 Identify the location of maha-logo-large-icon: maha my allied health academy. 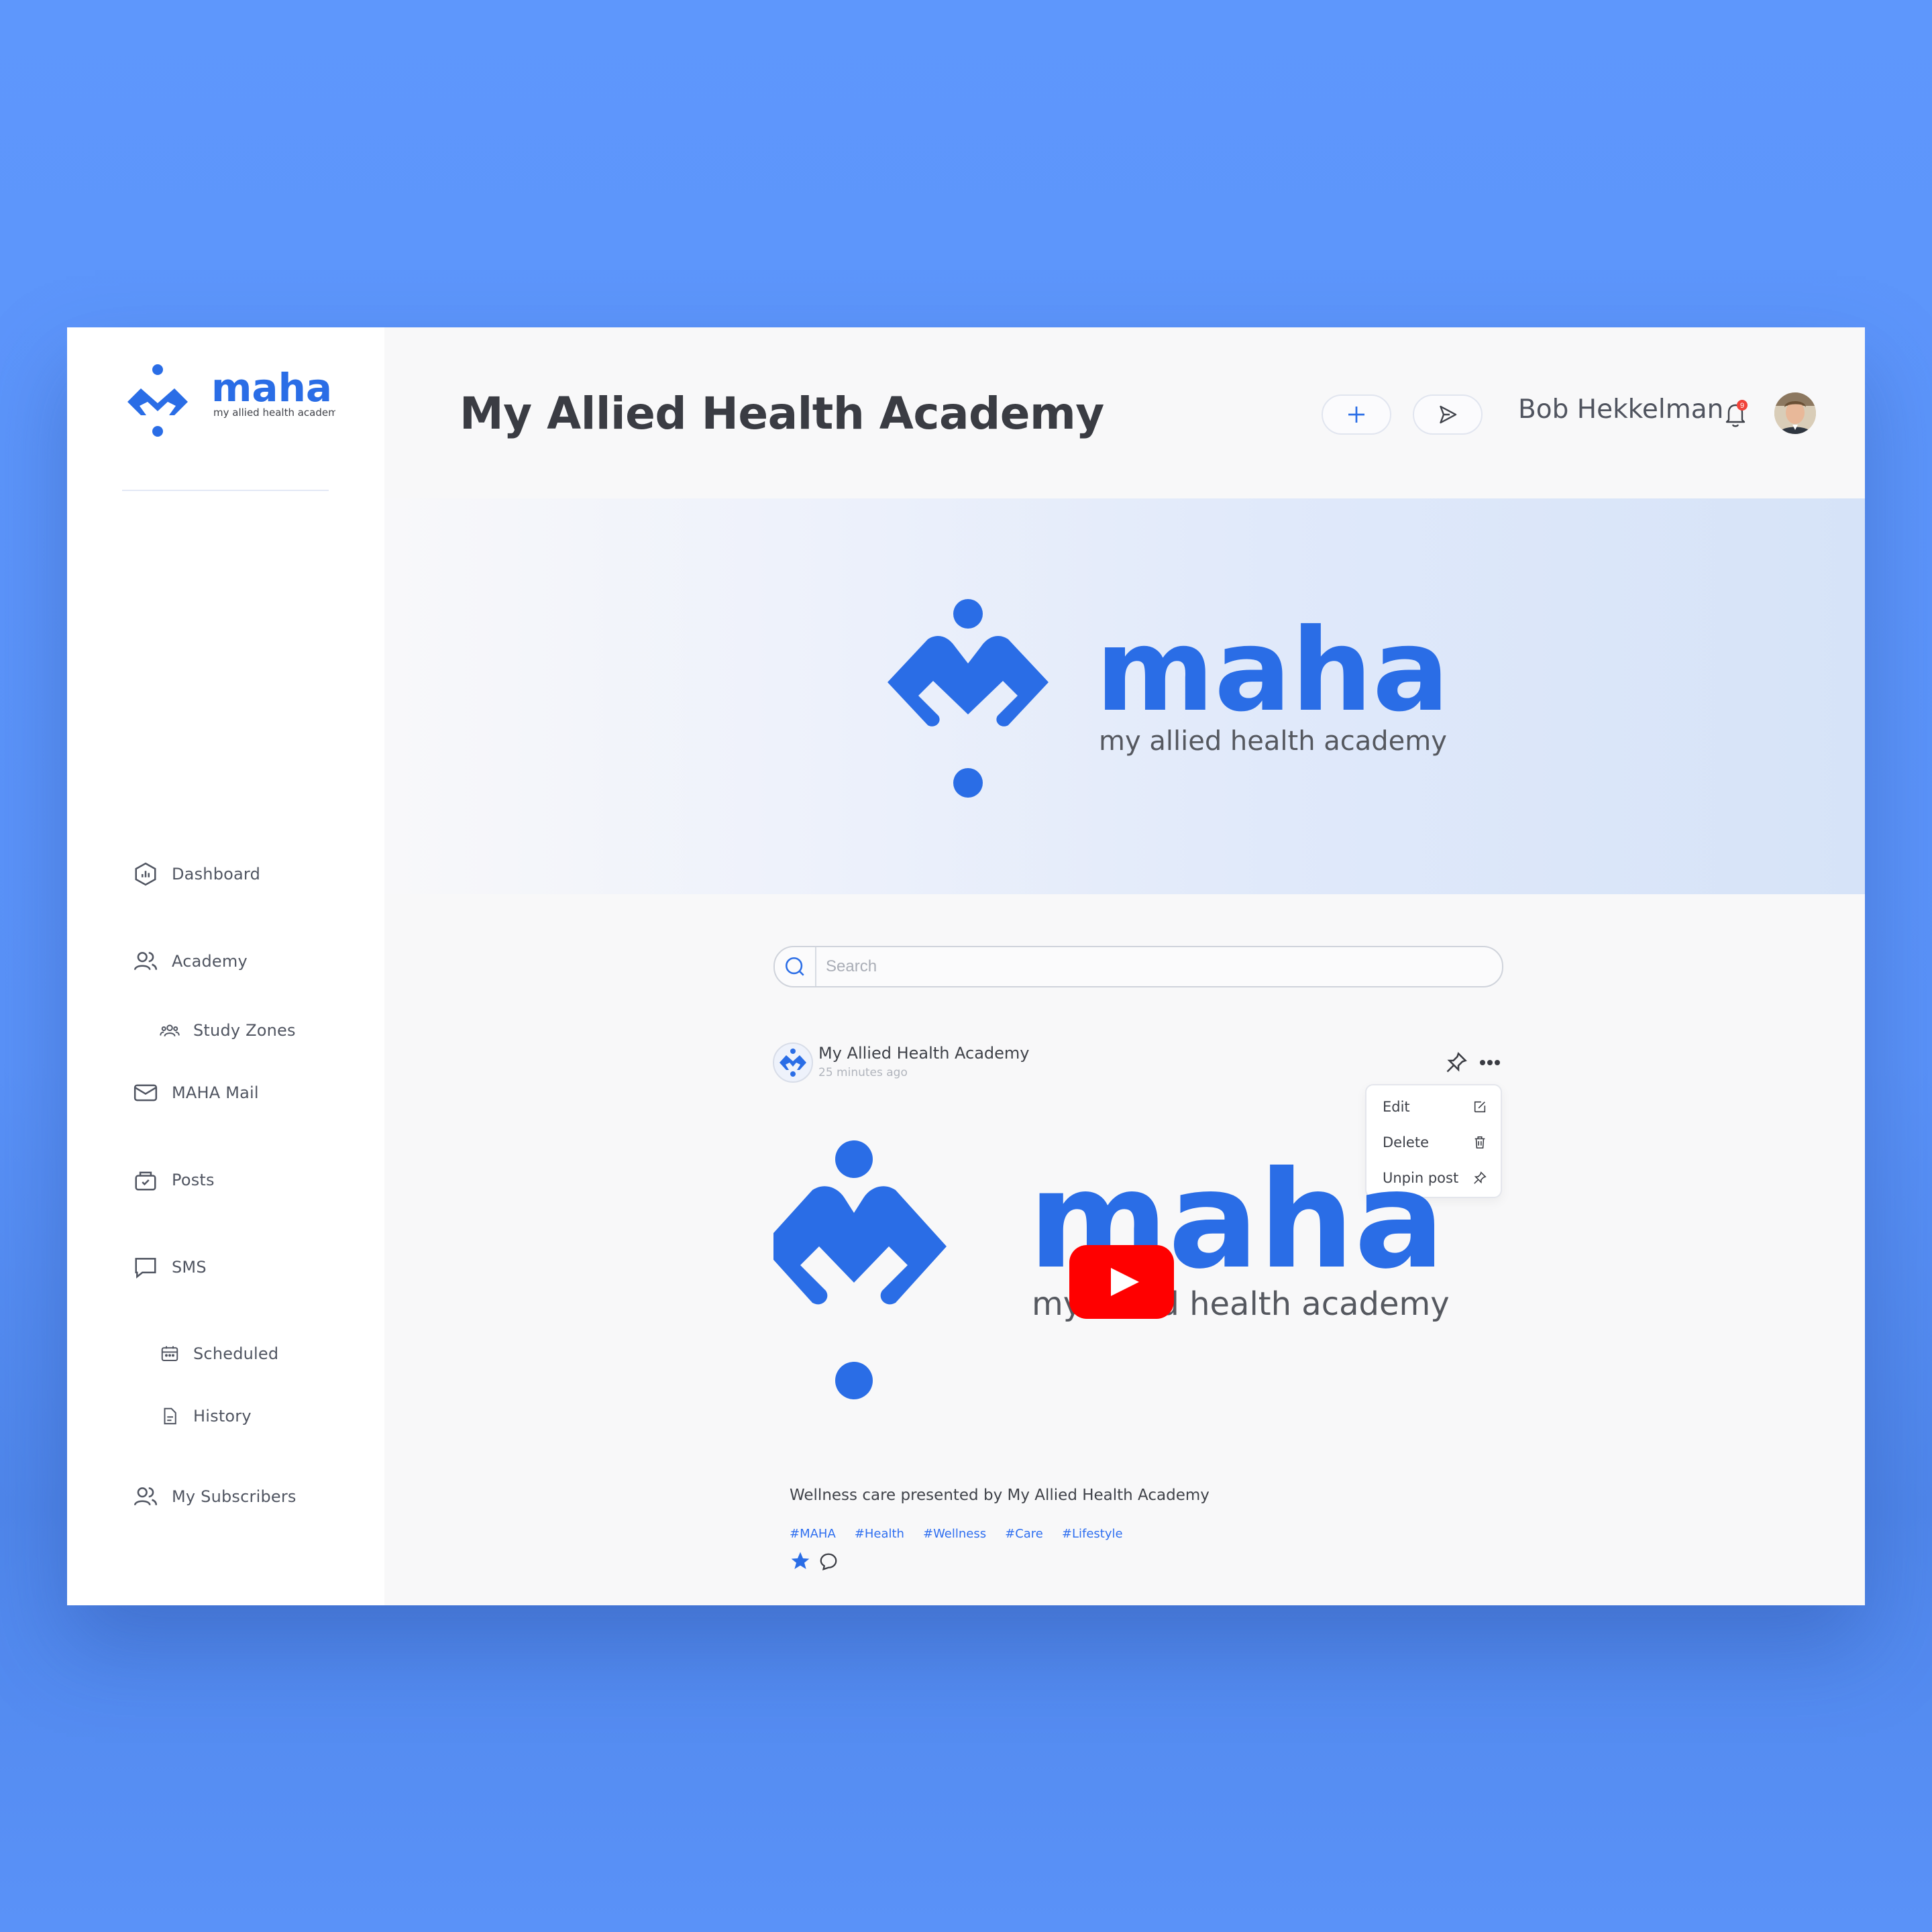
(1169, 698).